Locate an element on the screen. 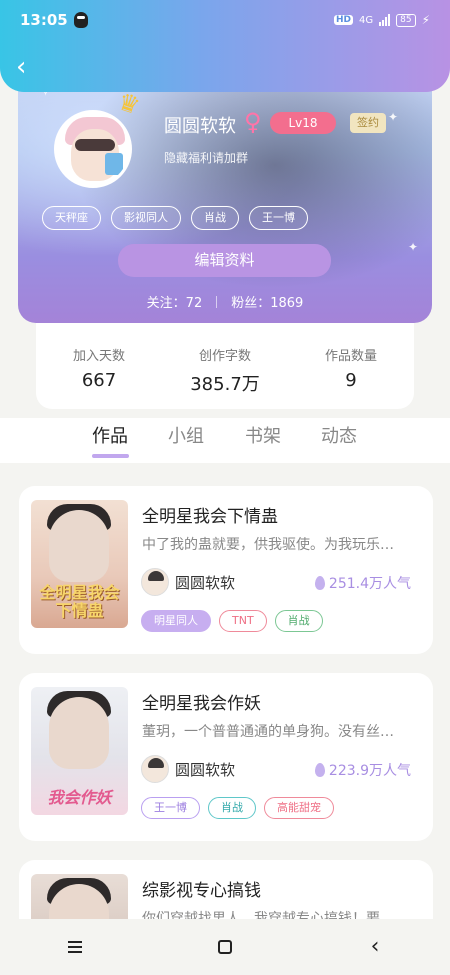 The width and height of the screenshot is (450, 975). menu-icon is located at coordinates (75, 947).